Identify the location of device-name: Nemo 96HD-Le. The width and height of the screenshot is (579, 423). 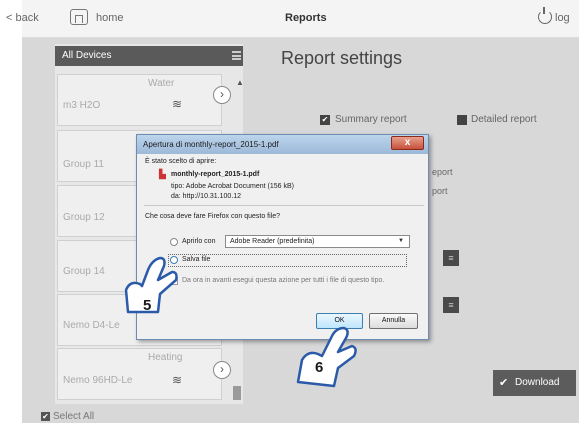
(98, 380).